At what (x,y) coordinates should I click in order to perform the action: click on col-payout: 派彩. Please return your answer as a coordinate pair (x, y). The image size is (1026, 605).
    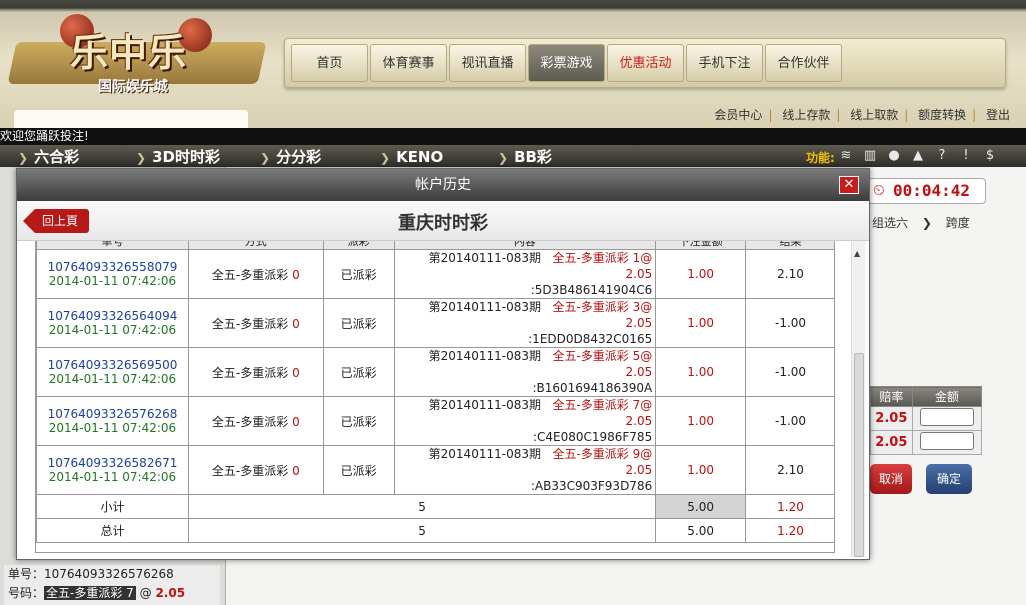
    Looking at the image, I should click on (358, 245).